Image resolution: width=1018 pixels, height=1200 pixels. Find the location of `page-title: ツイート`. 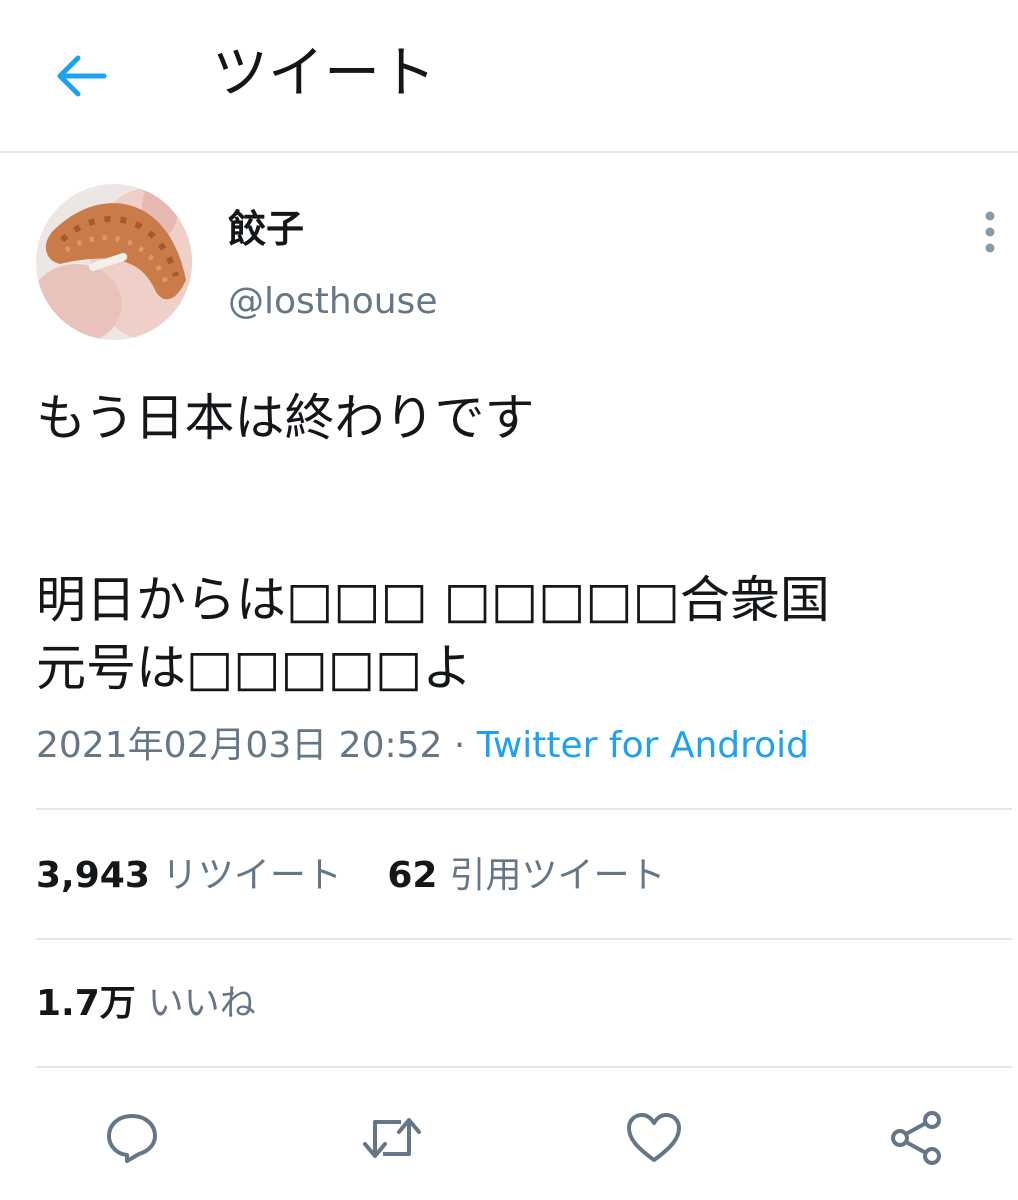

page-title: ツイート is located at coordinates (324, 73).